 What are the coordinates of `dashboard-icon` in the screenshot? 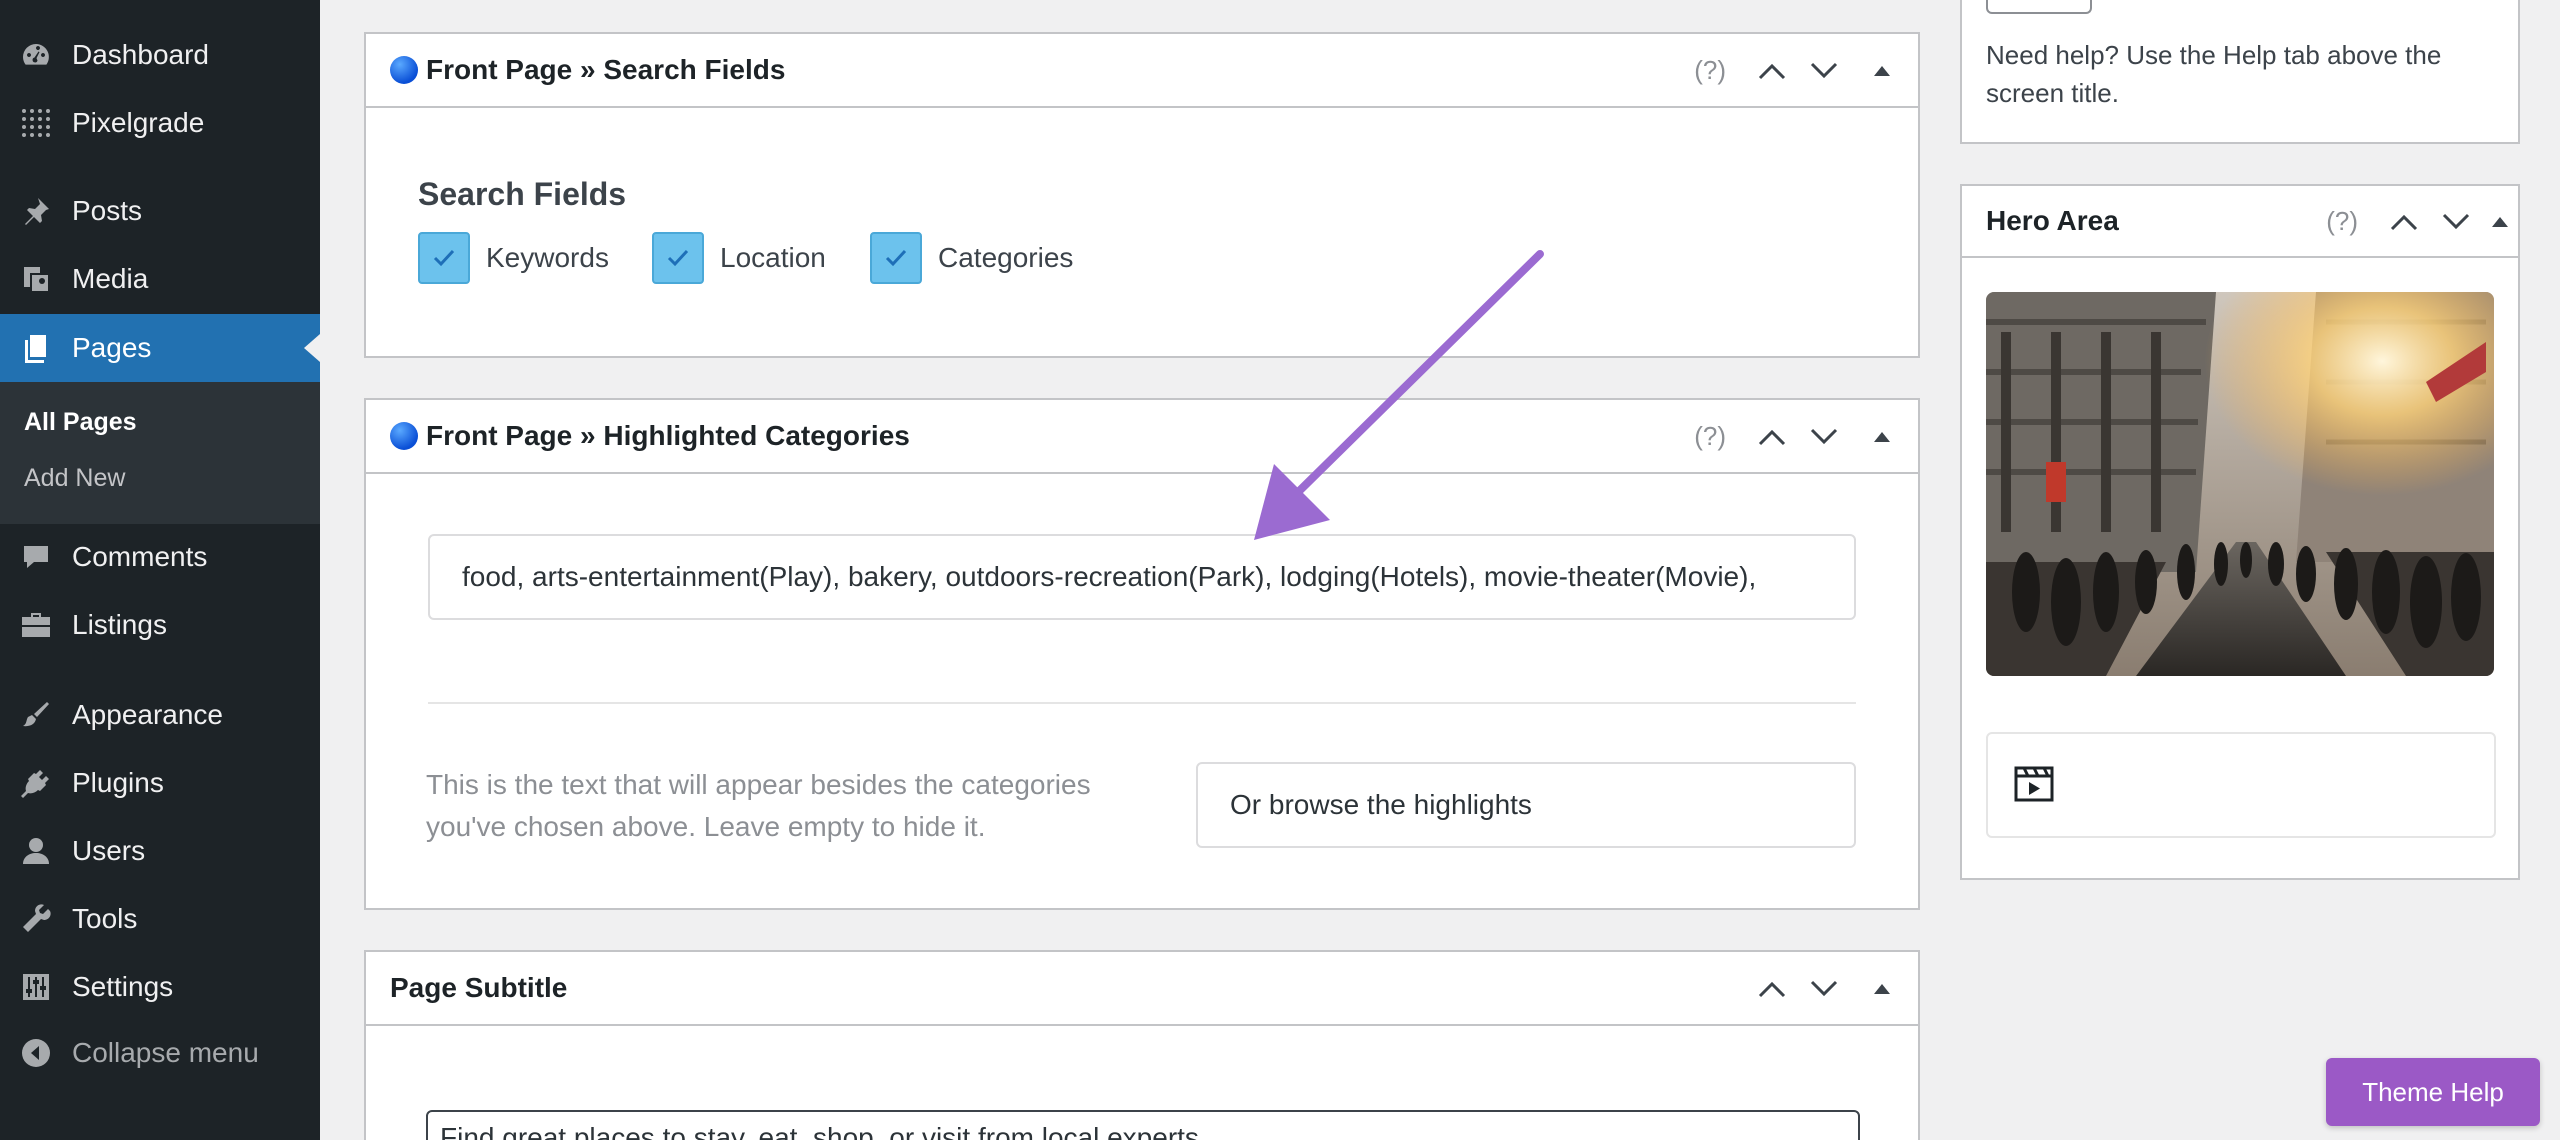 It's located at (36, 55).